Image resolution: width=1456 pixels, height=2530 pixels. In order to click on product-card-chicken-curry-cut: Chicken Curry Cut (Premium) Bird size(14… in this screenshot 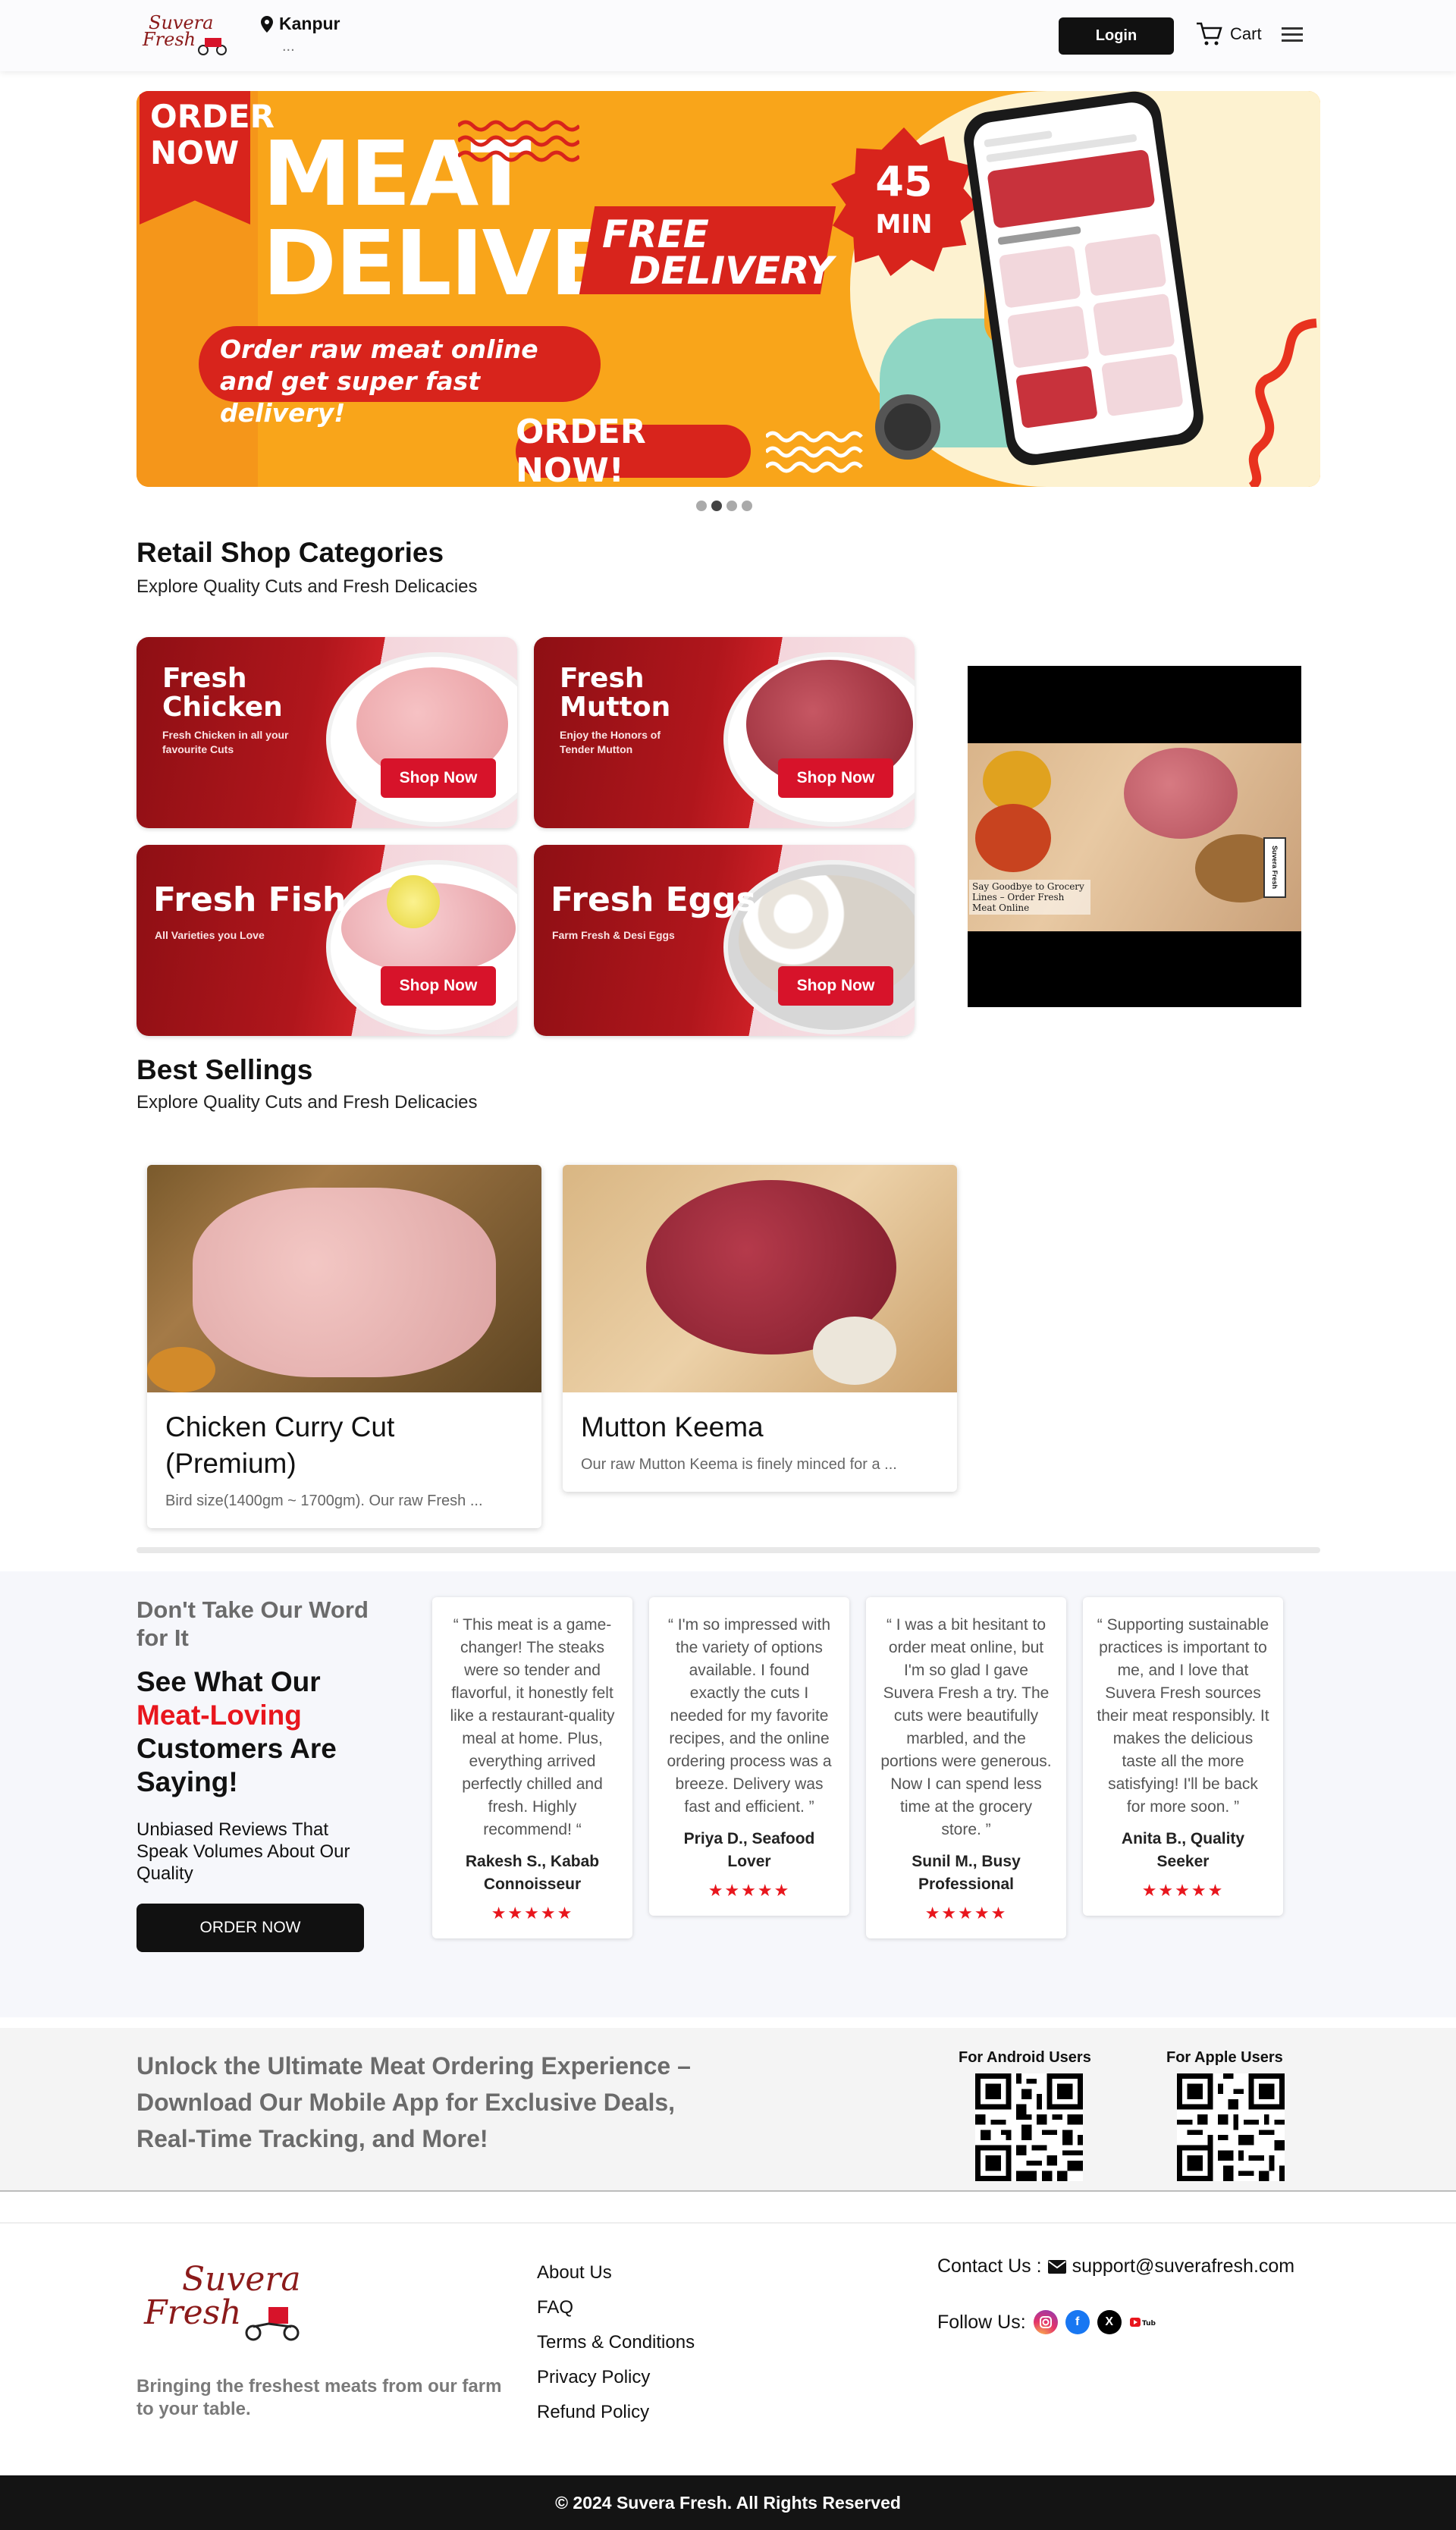, I will do `click(344, 1346)`.